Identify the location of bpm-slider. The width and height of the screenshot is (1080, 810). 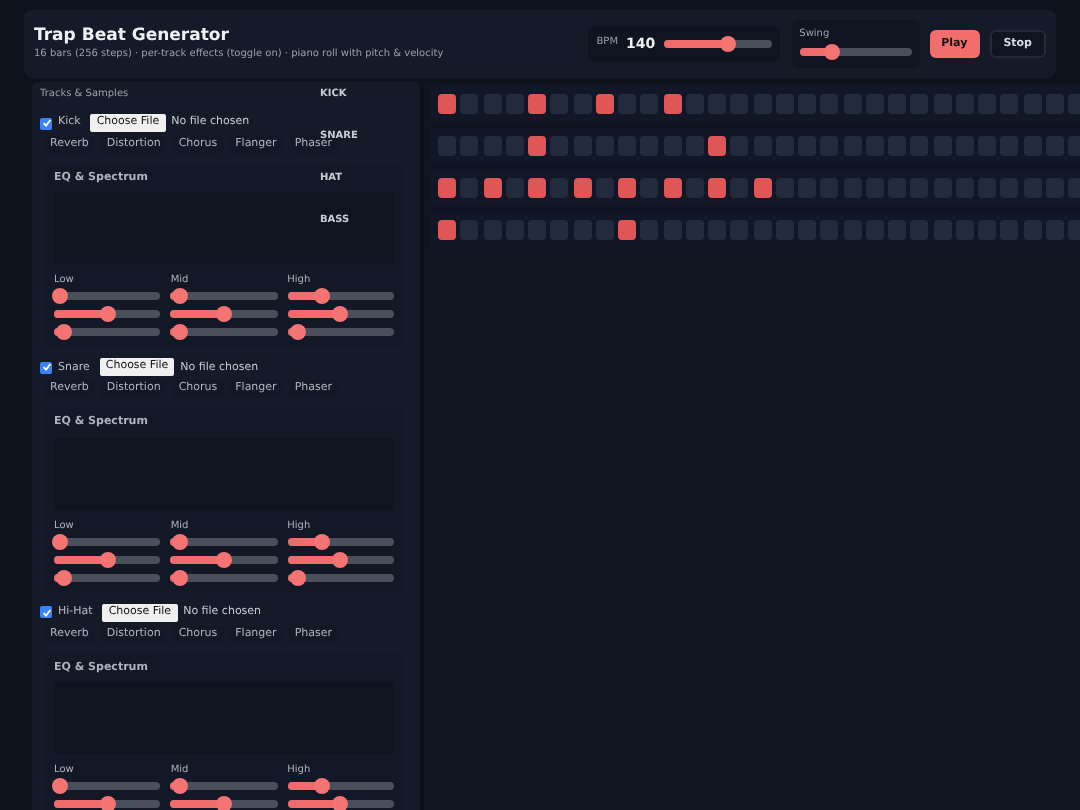
(717, 44).